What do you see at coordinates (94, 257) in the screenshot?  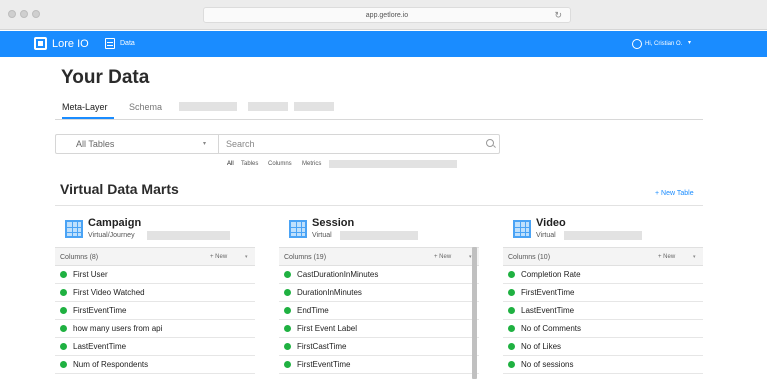 I see `columns-count: (8)` at bounding box center [94, 257].